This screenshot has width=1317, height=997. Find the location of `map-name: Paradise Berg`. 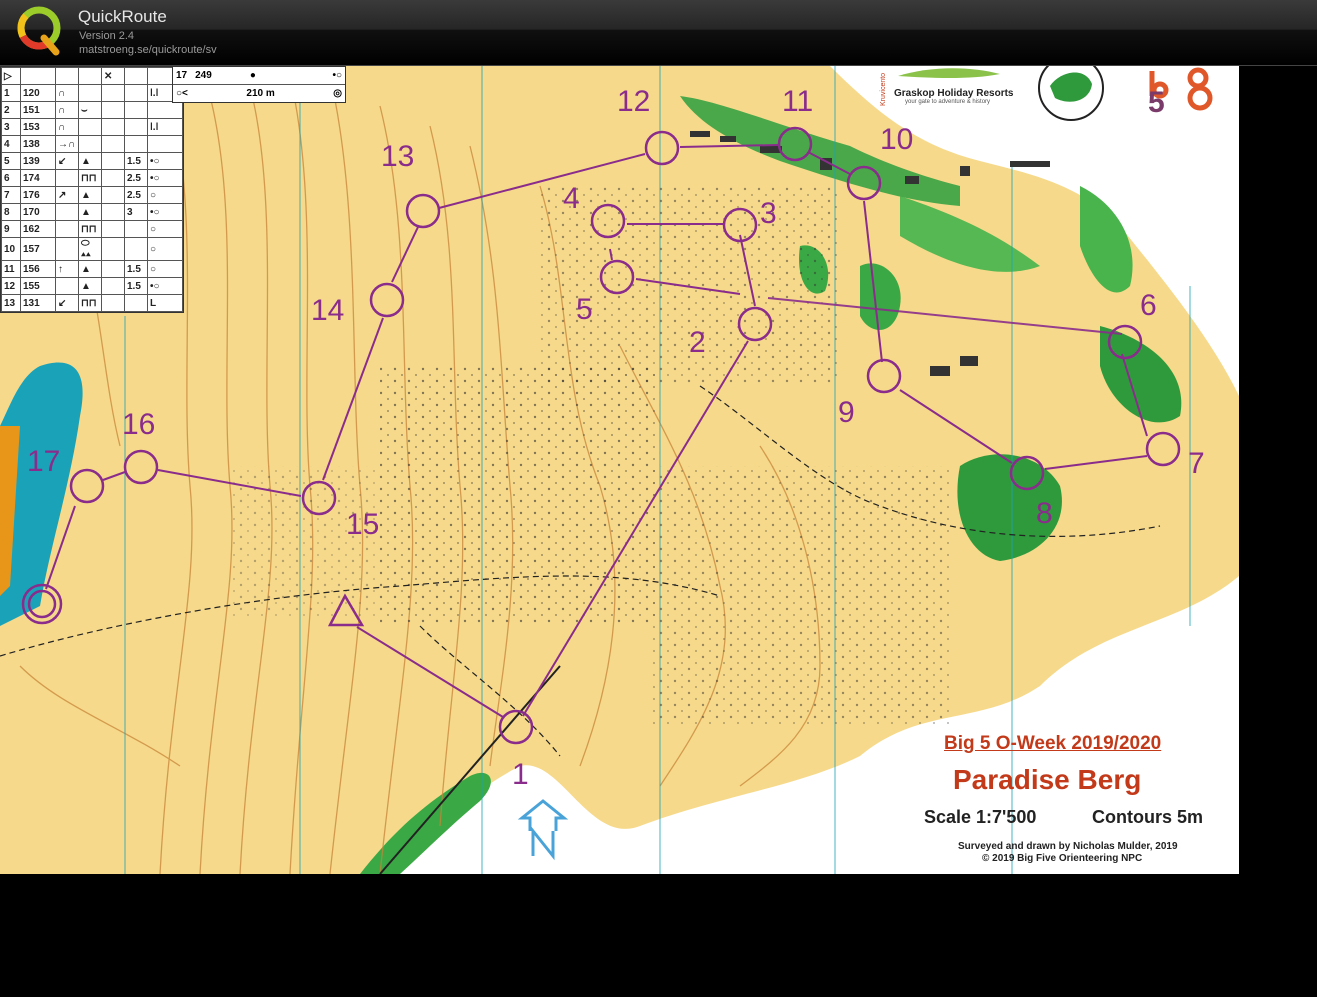

map-name: Paradise Berg is located at coordinates (1047, 779).